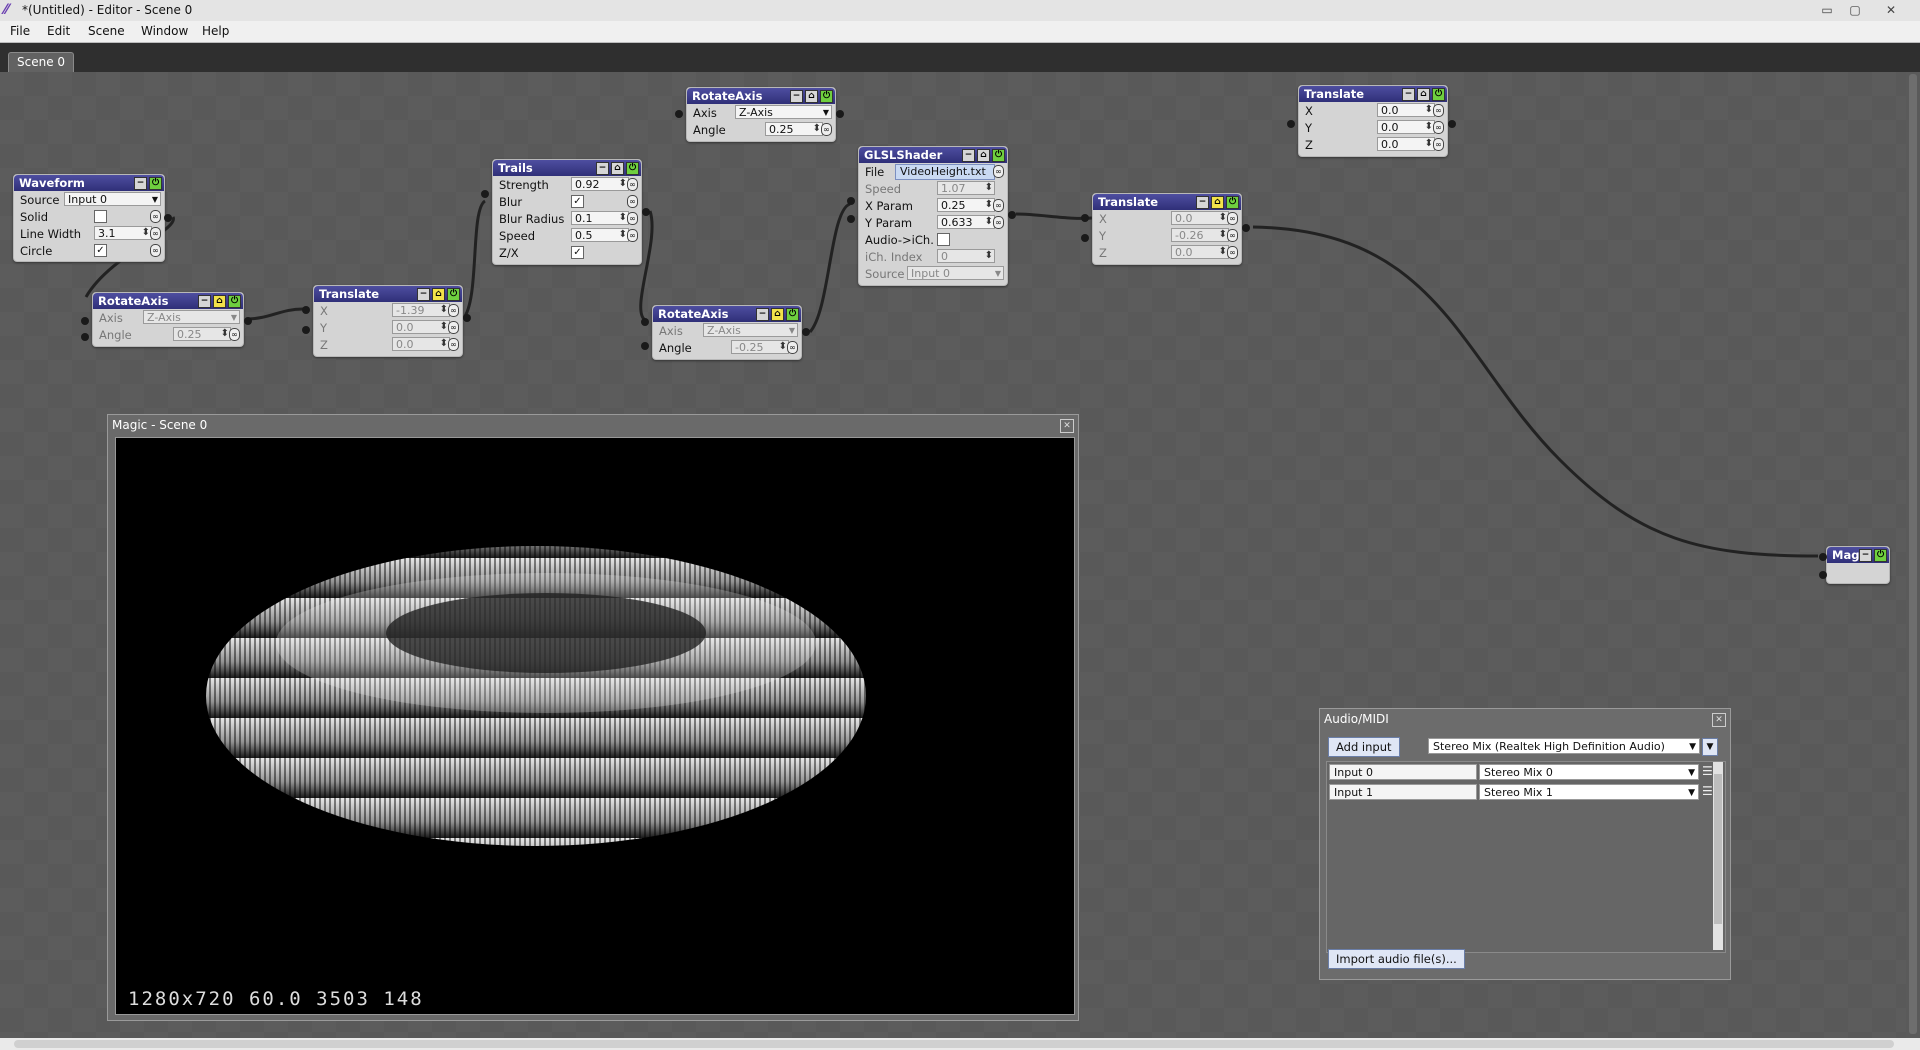  Describe the element at coordinates (783, 112) in the screenshot. I see `axis-select: Z-Axis` at that location.